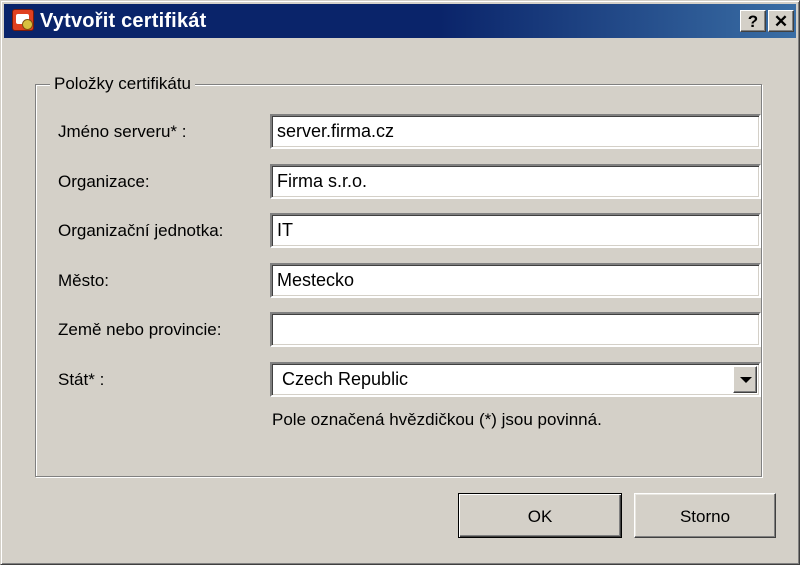  What do you see at coordinates (122, 131) in the screenshot?
I see `server-name-label: Jméno serveru* :` at bounding box center [122, 131].